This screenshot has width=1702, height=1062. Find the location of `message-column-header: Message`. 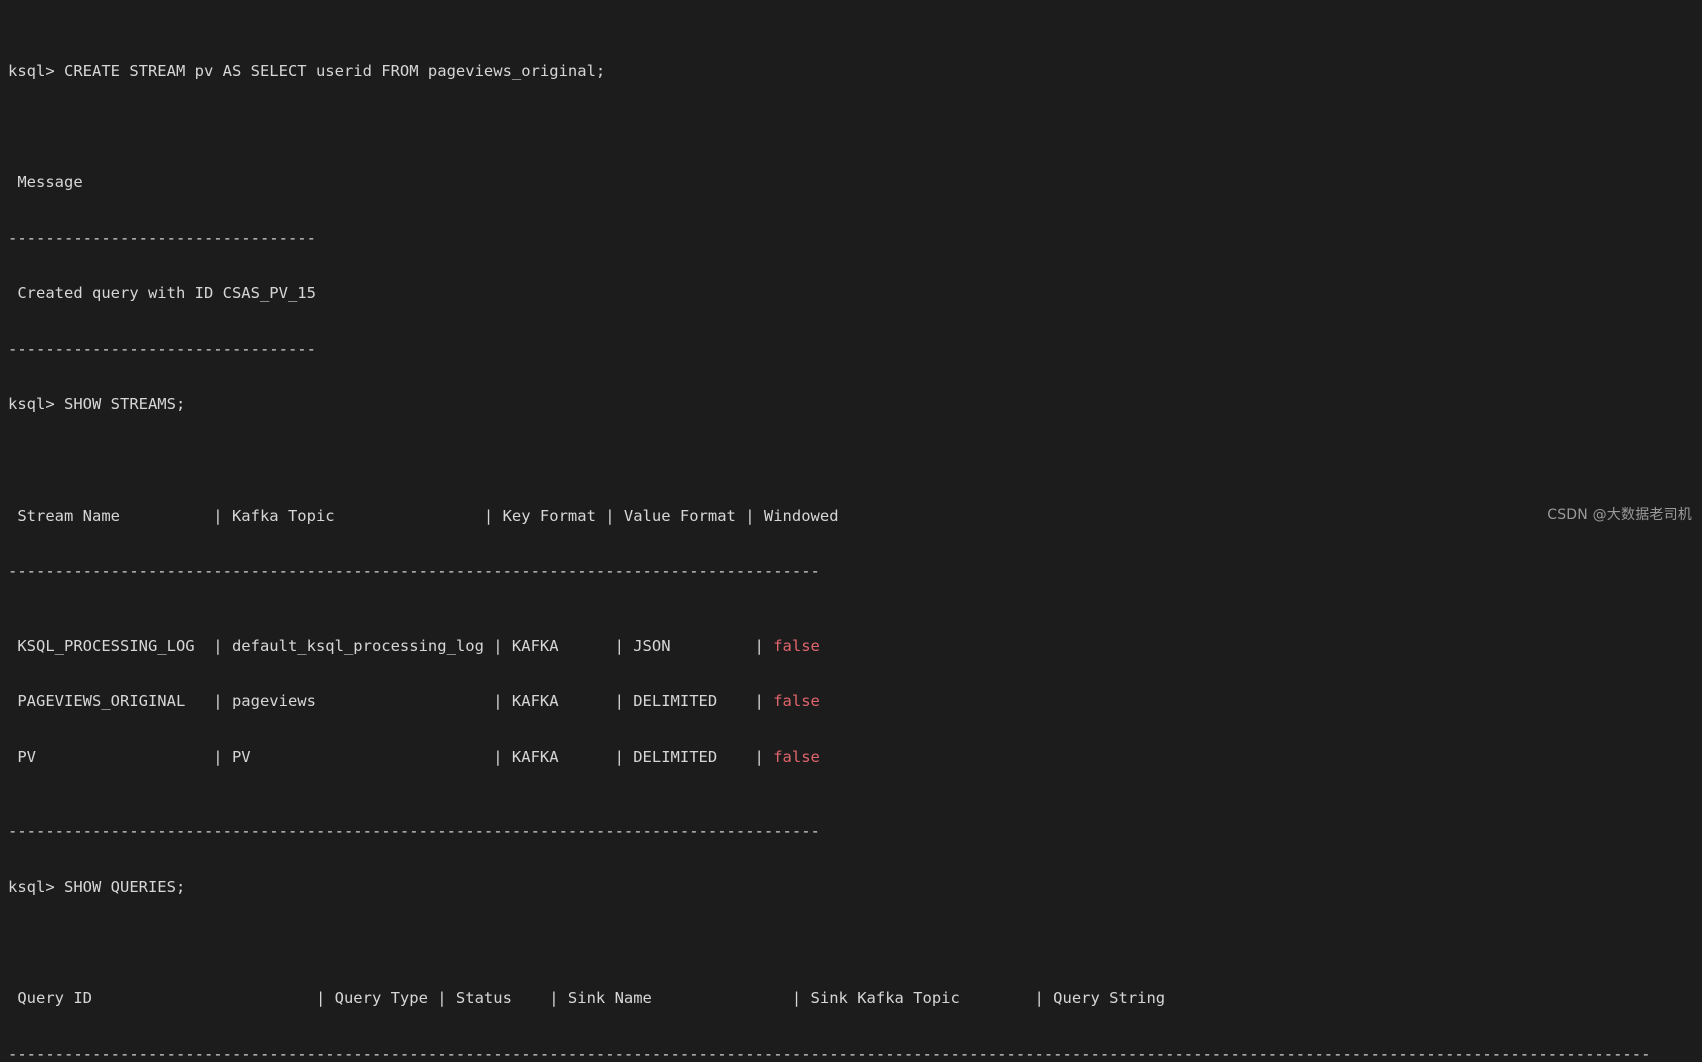

message-column-header: Message is located at coordinates (45, 181).